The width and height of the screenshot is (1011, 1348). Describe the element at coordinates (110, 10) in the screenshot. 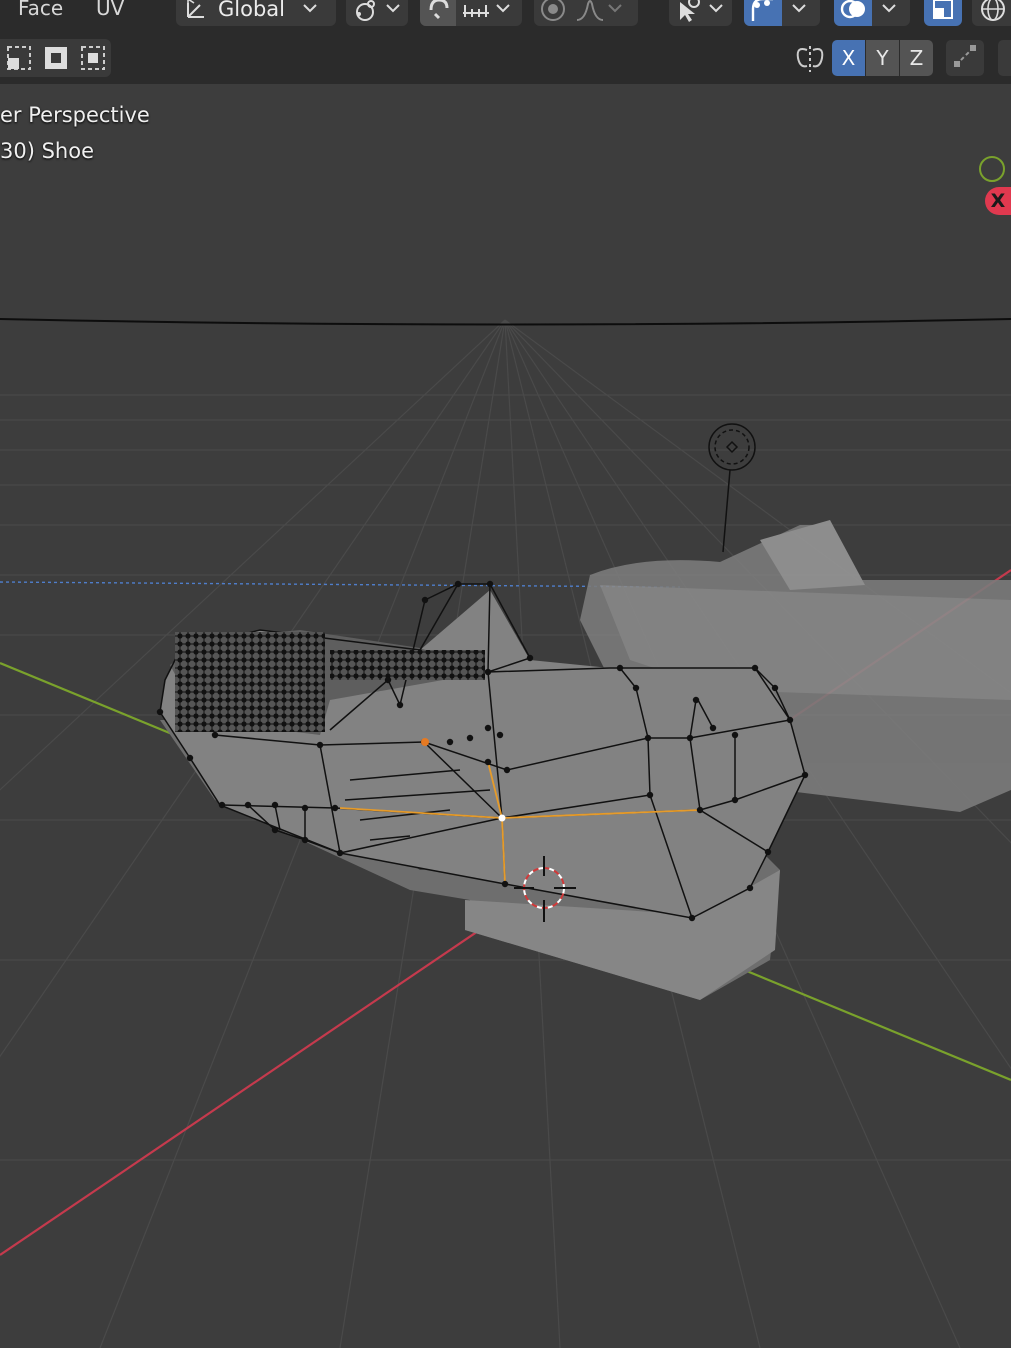

I see `menu-uv: UV` at that location.